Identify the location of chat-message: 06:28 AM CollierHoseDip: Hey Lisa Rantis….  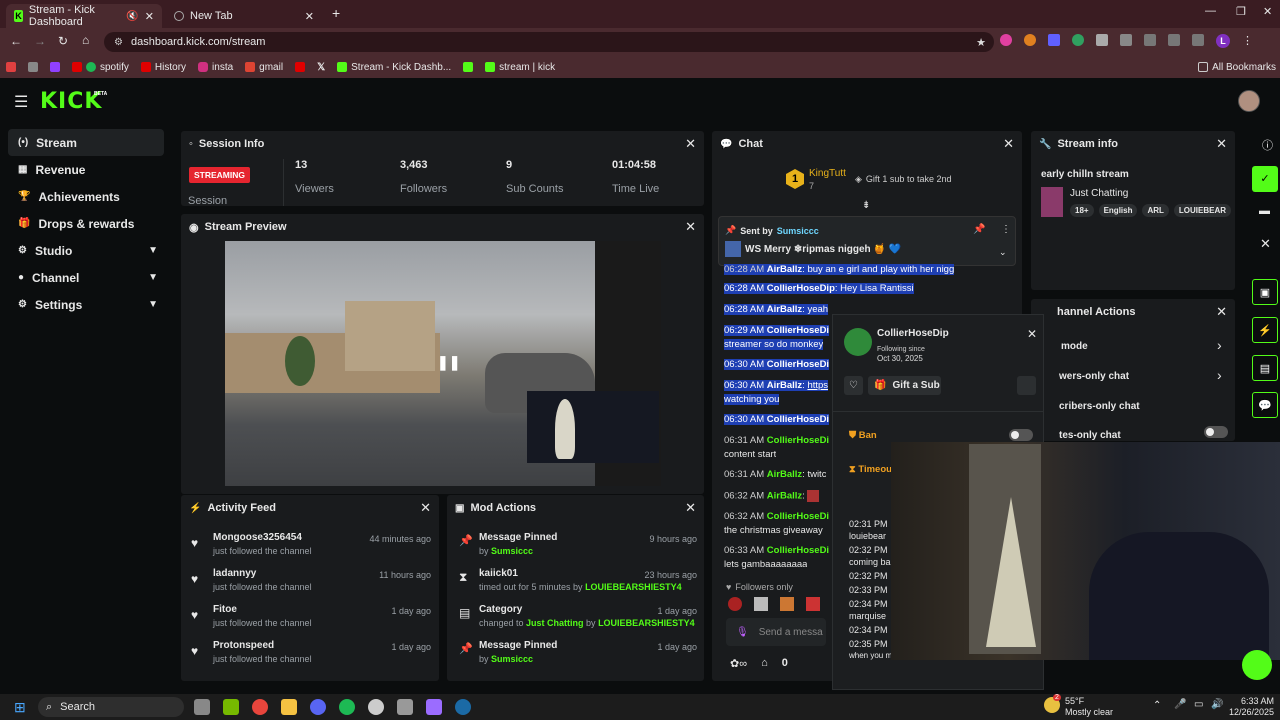
(819, 289).